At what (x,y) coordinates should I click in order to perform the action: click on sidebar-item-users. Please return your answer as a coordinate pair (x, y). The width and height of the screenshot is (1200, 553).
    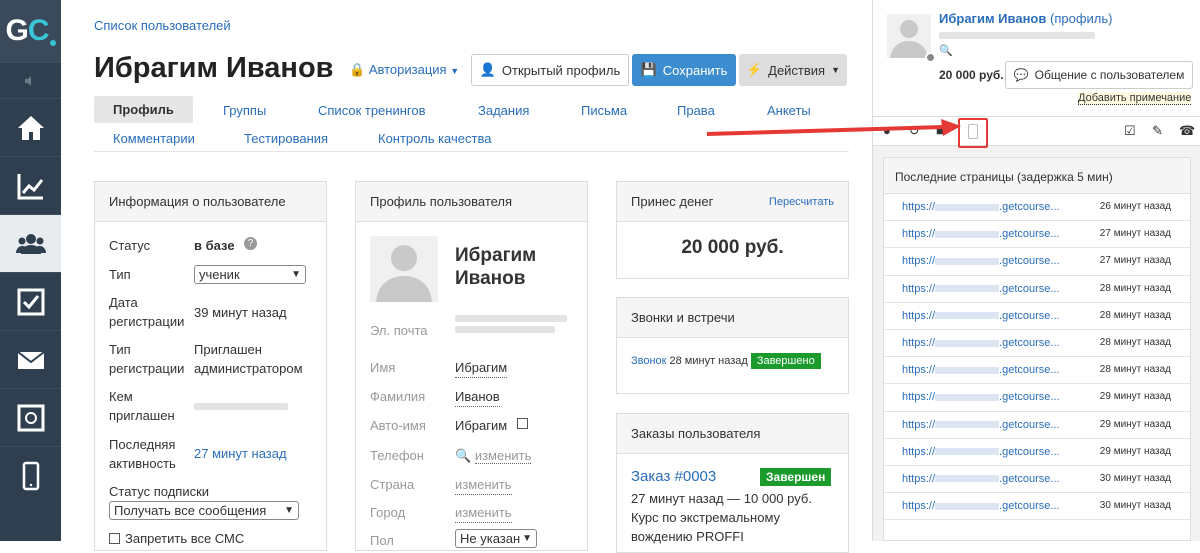
    Looking at the image, I should click on (30, 243).